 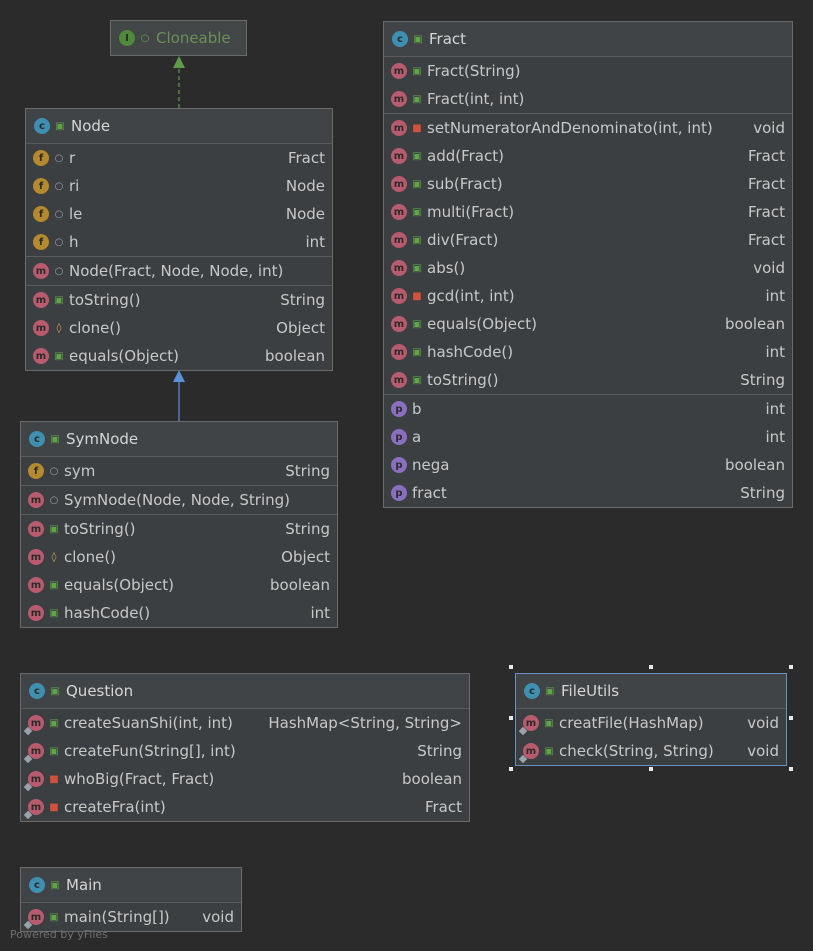 I want to click on class-icon: c, so click(x=37, y=885).